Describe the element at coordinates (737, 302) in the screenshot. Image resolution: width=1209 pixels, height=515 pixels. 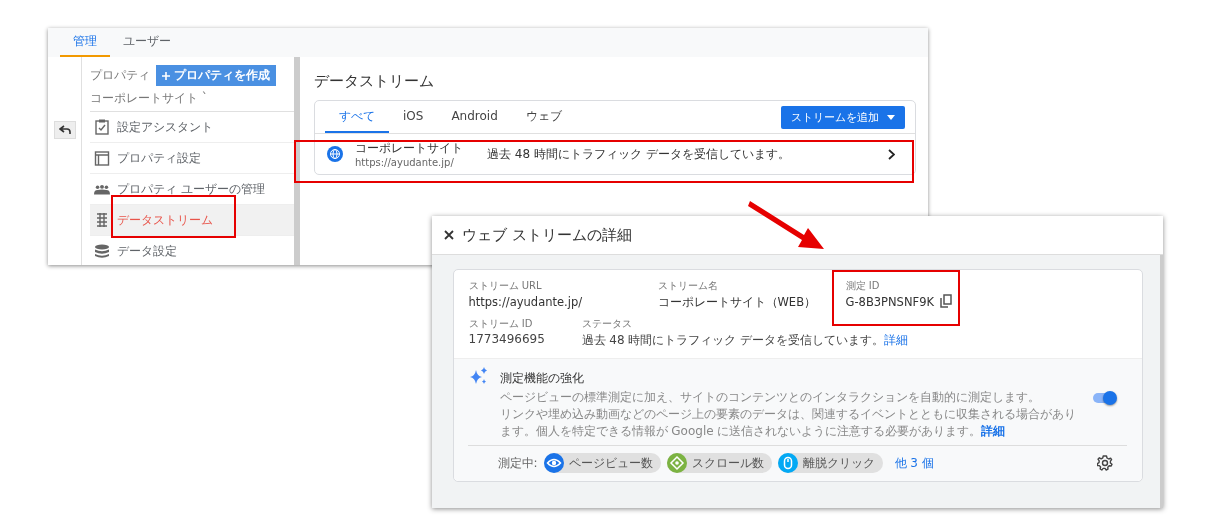
I see `field-value: コーポレートサイト（WEB）` at that location.